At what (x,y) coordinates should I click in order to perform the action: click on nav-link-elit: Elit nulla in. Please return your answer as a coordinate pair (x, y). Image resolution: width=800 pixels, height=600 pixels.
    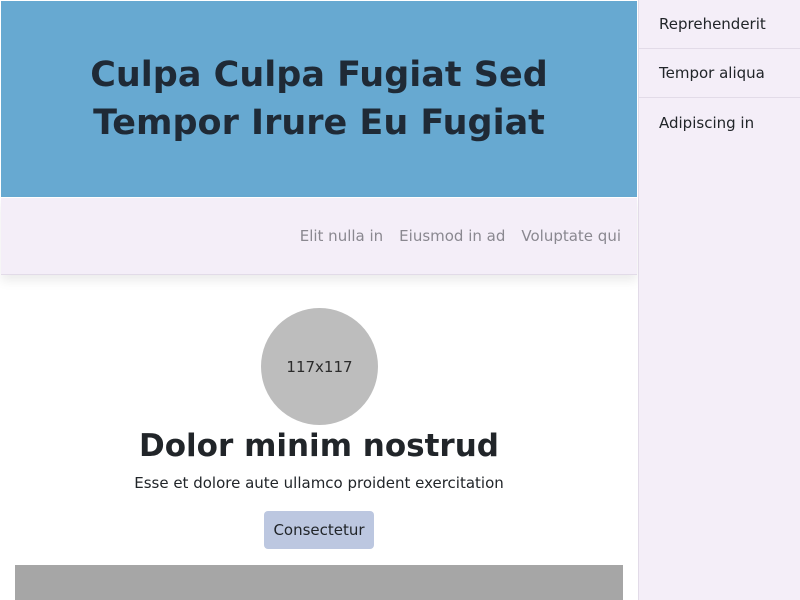
    Looking at the image, I should click on (341, 236).